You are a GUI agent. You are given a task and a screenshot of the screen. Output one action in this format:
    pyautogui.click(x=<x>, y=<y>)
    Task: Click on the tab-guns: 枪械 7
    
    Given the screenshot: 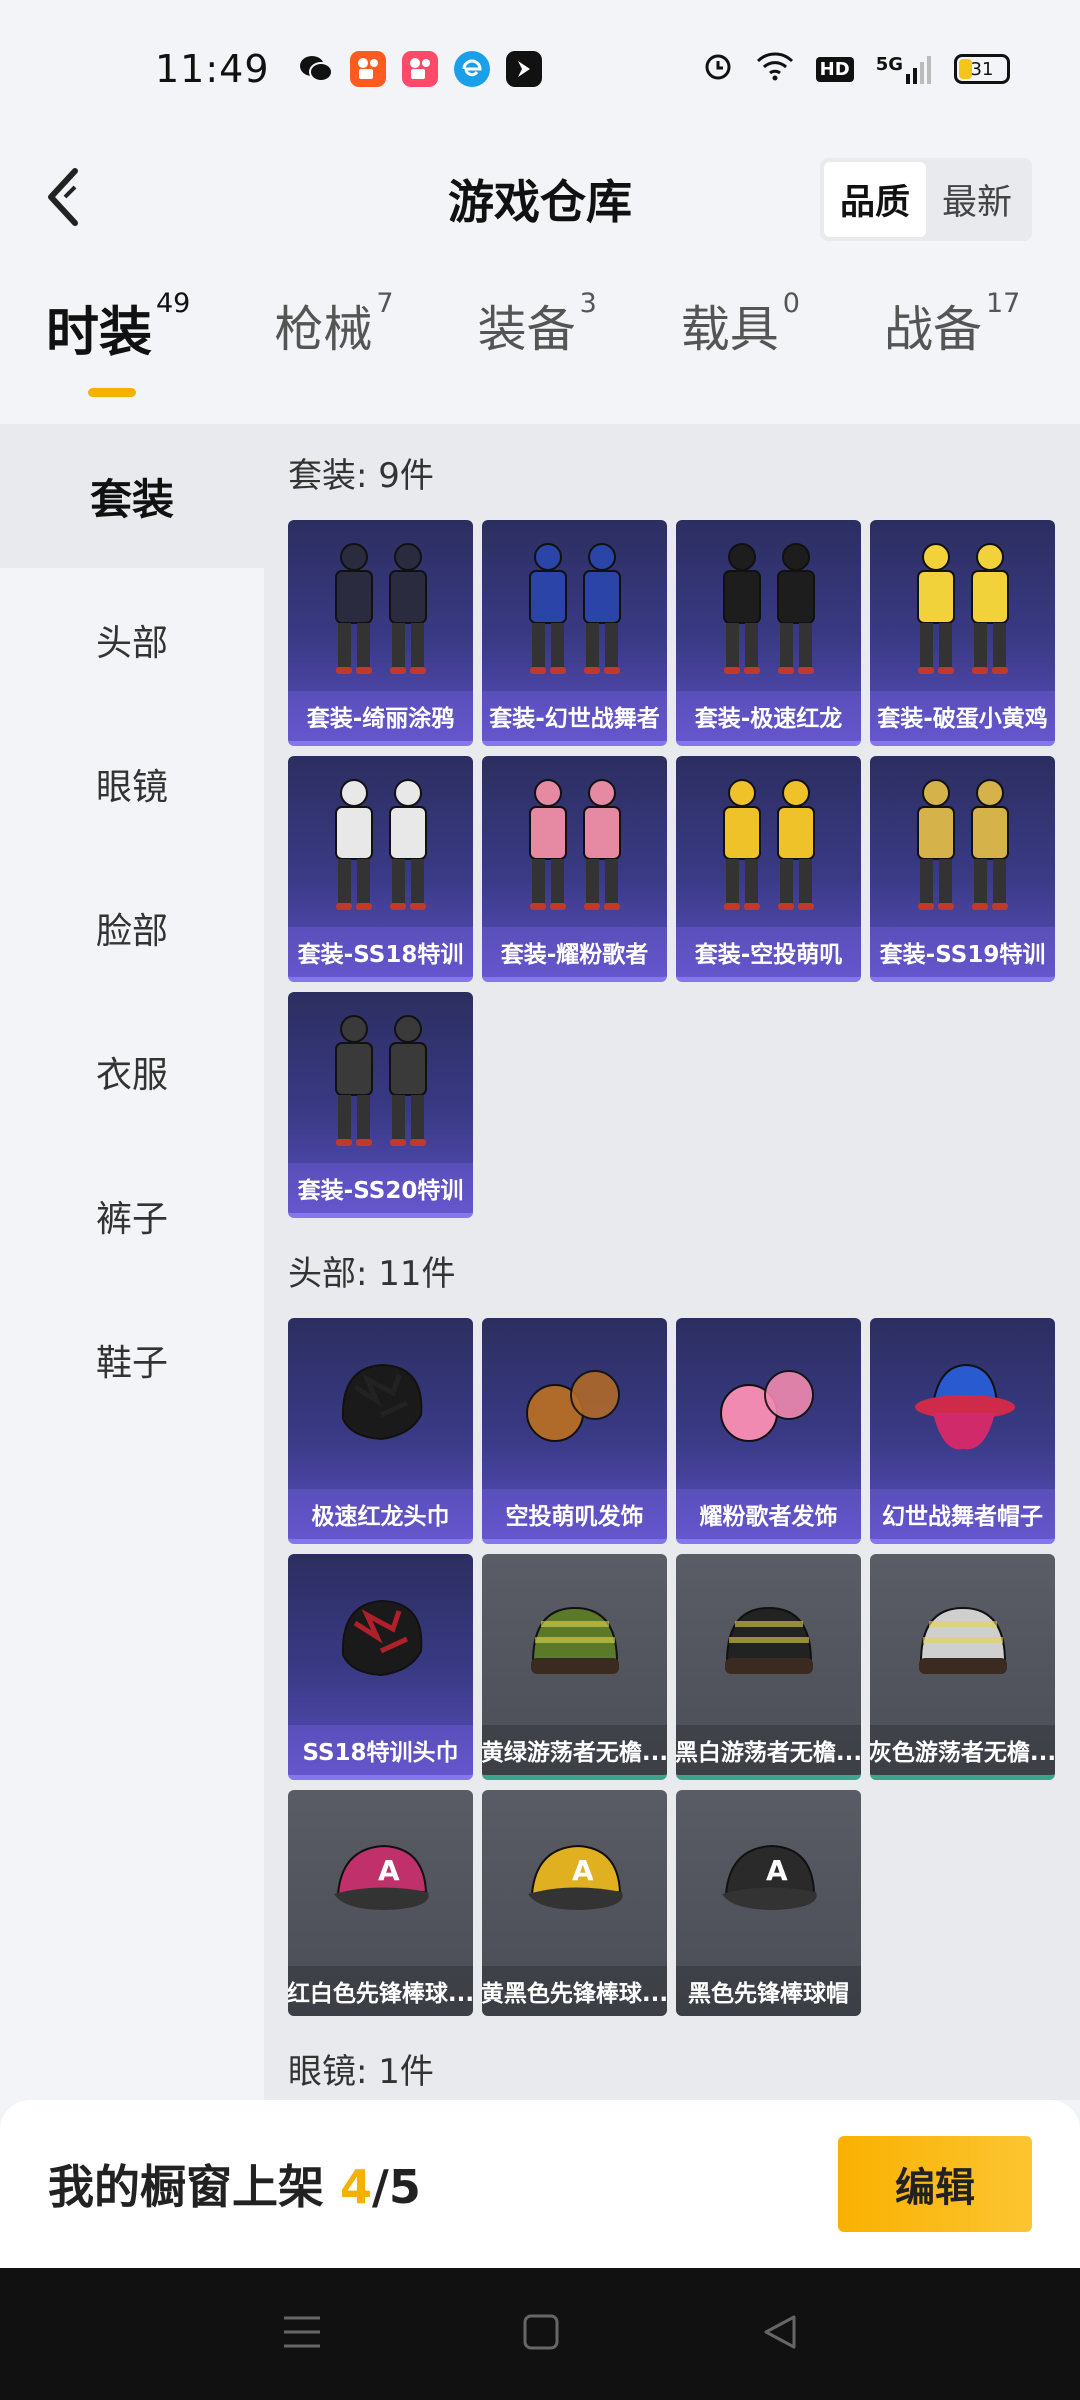 What is the action you would take?
    pyautogui.click(x=334, y=344)
    